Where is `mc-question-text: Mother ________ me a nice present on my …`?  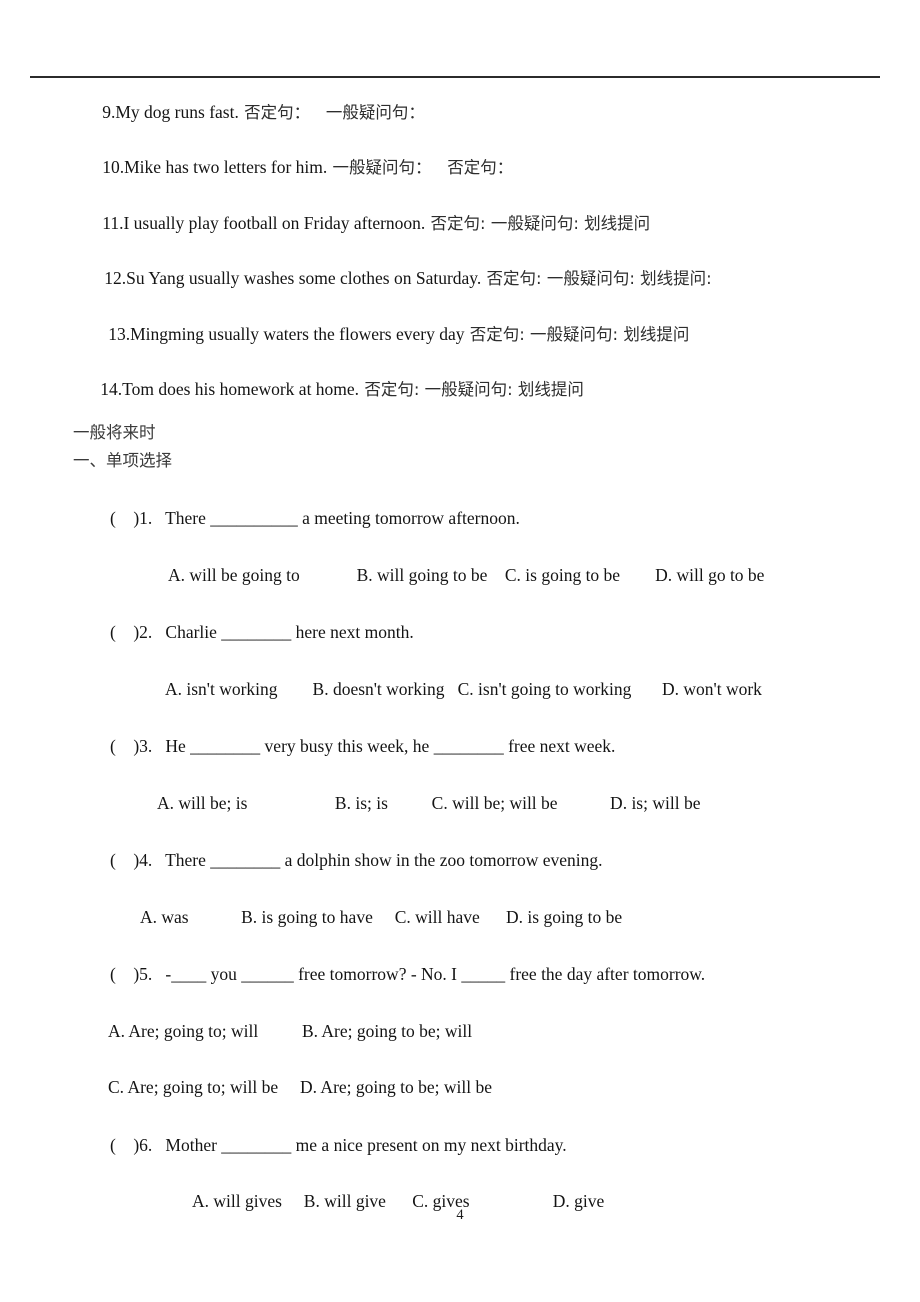
mc-question-text: Mother ________ me a nice present on my … is located at coordinates (359, 1144).